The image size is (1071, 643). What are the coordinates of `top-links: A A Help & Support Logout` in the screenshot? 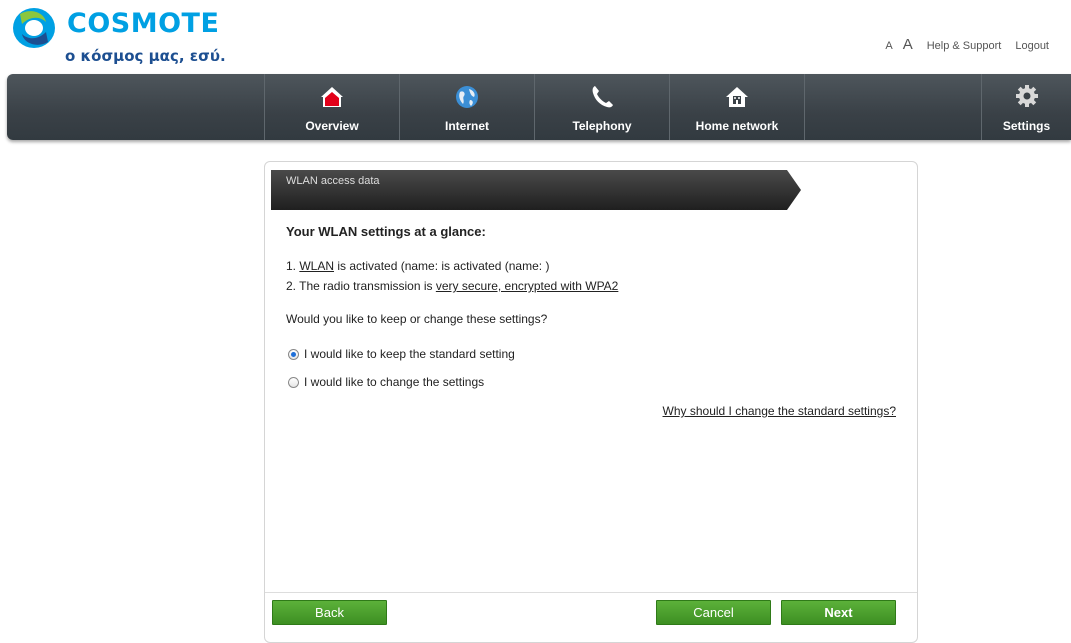 It's located at (967, 44).